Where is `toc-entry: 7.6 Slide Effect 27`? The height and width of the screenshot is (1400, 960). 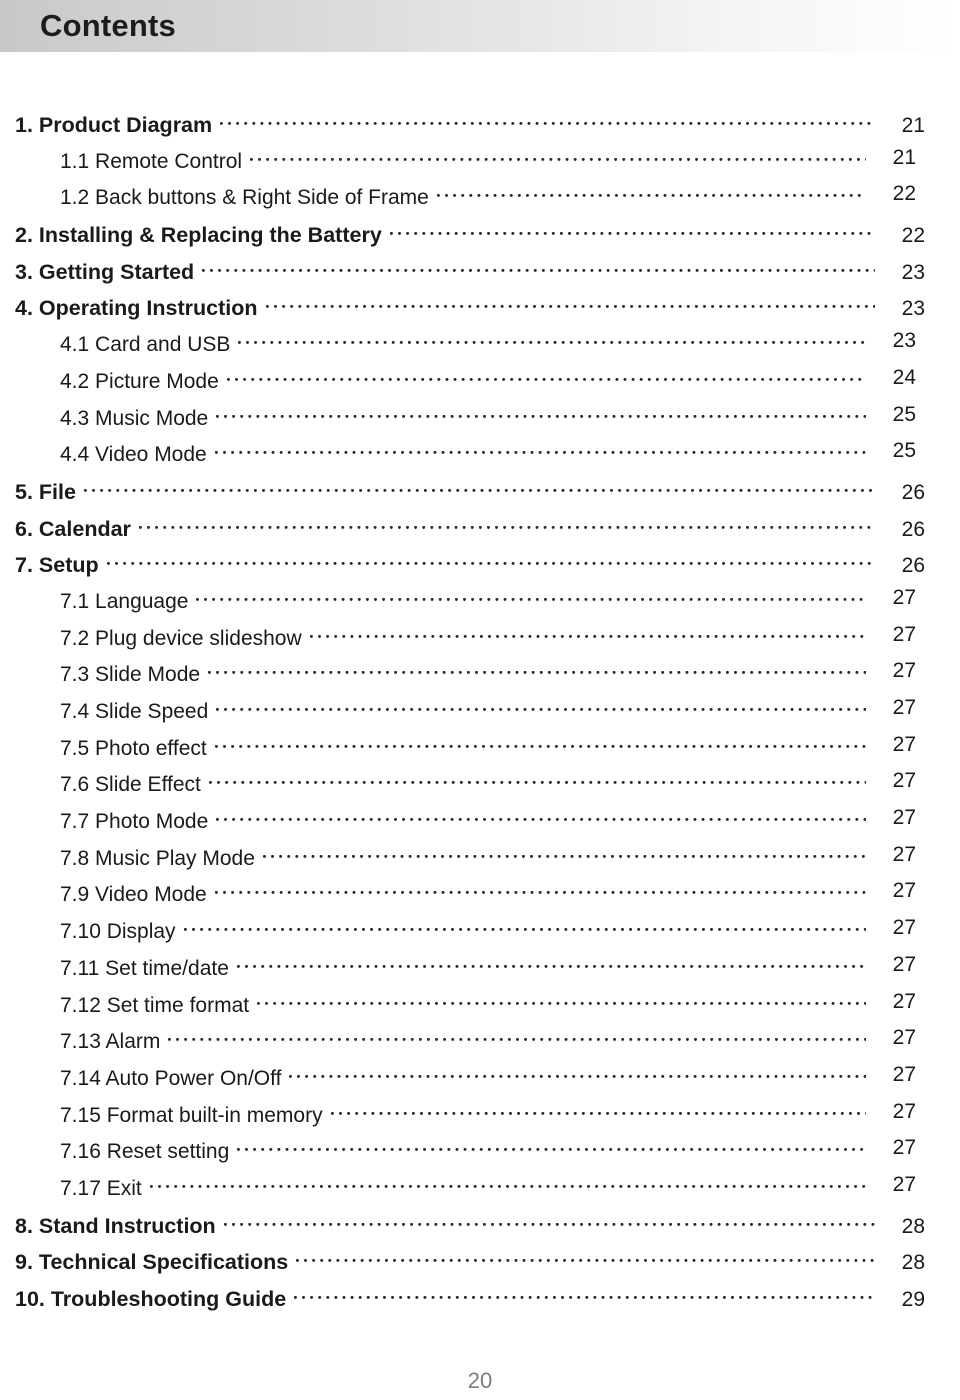
toc-entry: 7.6 Slide Effect 27 is located at coordinates (480, 789).